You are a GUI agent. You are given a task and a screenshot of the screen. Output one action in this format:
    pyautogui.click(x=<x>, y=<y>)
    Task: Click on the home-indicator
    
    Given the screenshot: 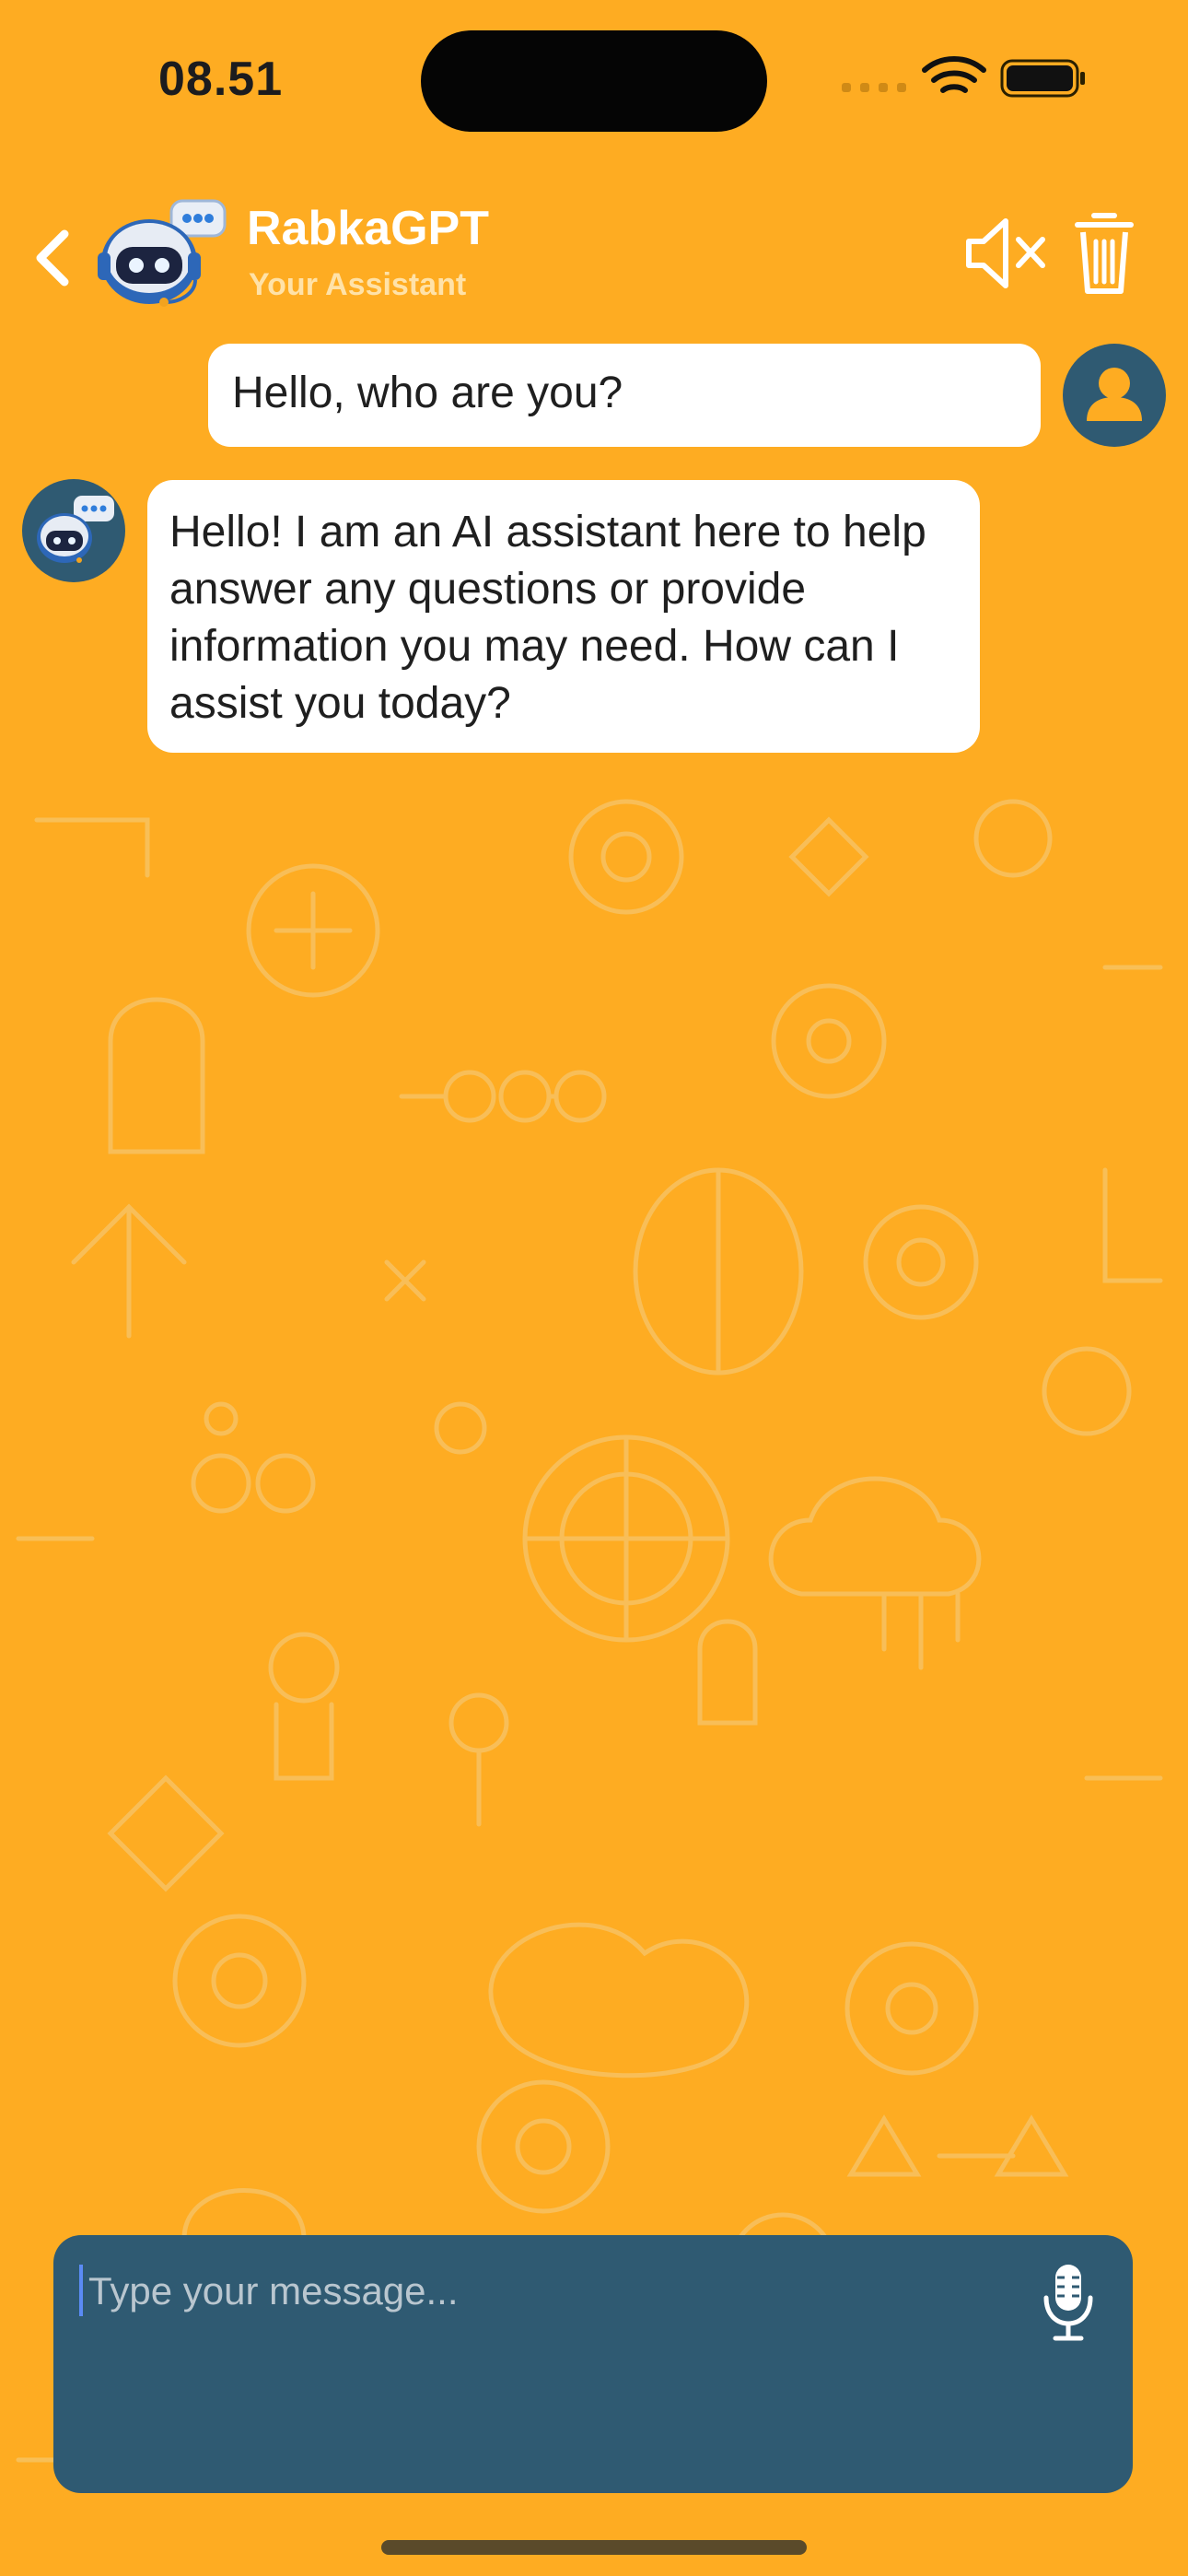 What is the action you would take?
    pyautogui.click(x=594, y=2547)
    